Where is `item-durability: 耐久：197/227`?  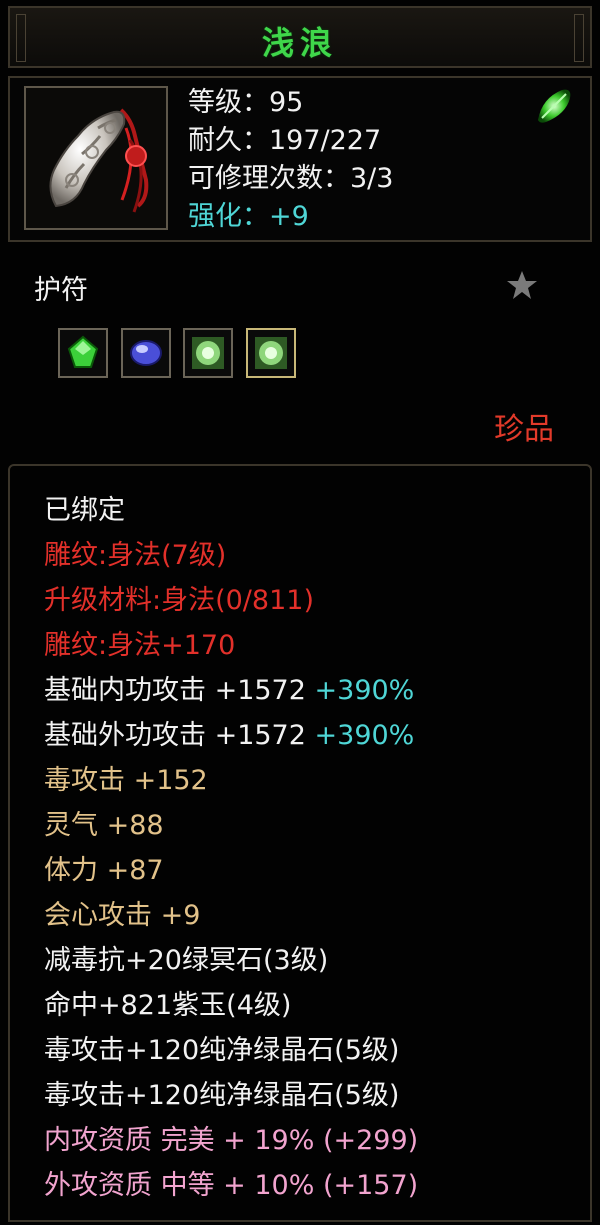 item-durability: 耐久：197/227 is located at coordinates (285, 140).